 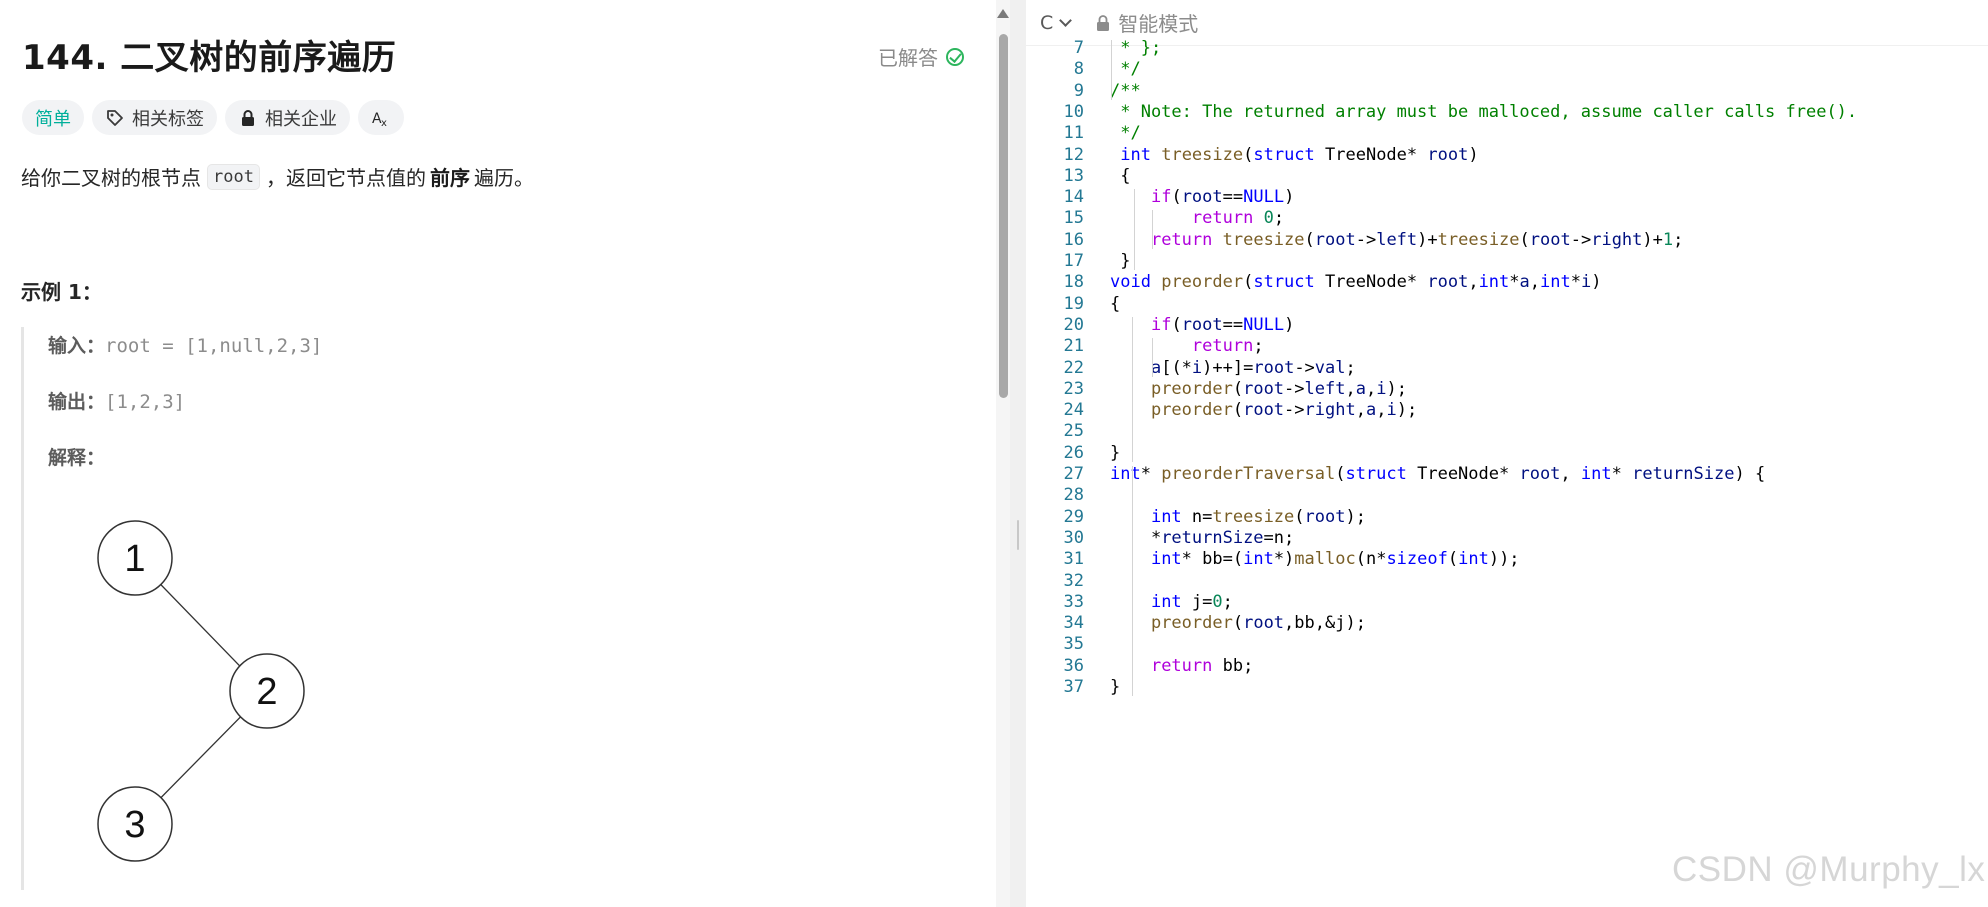 I want to click on example-title: 示例 1：, so click(x=61, y=292).